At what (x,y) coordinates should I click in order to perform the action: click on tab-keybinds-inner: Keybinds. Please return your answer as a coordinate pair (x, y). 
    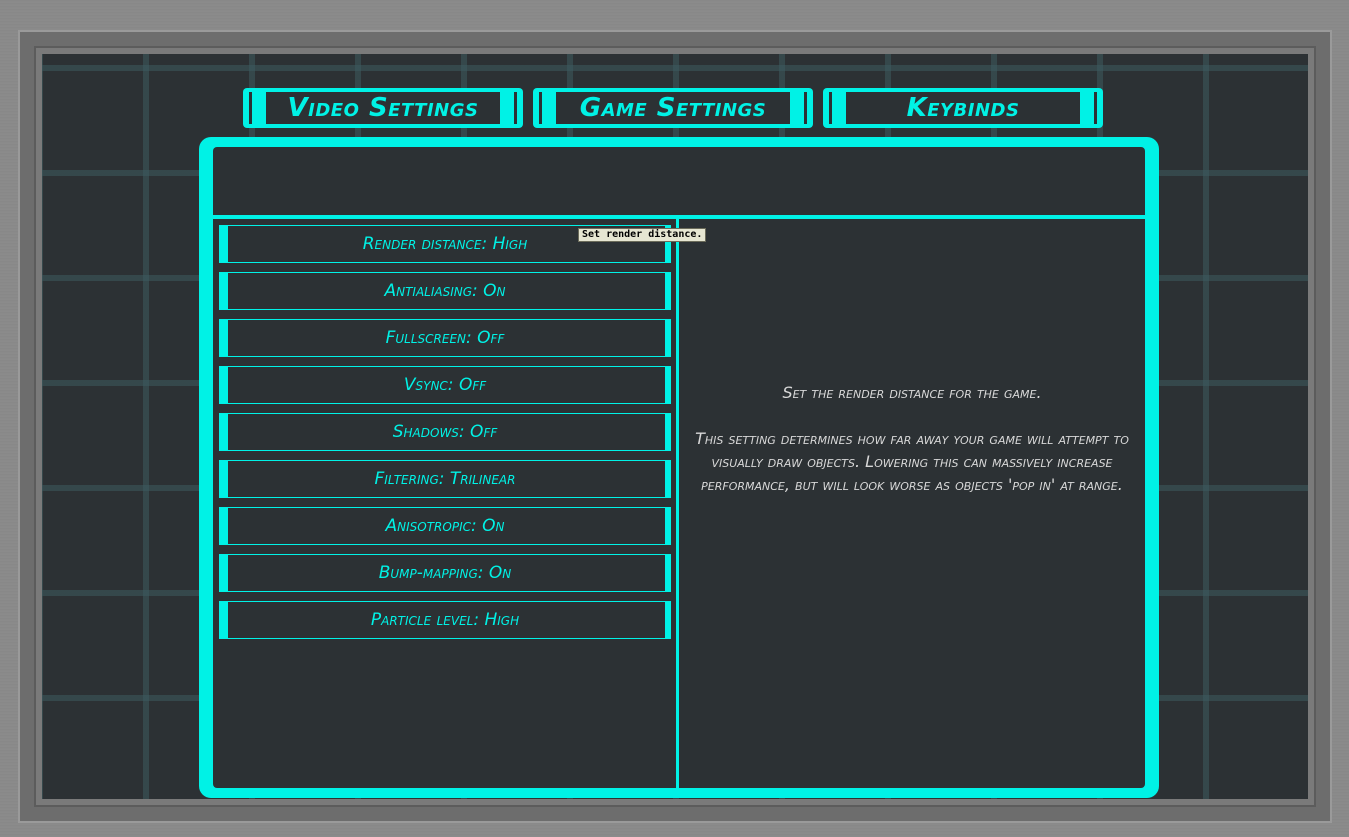
    Looking at the image, I should click on (963, 108).